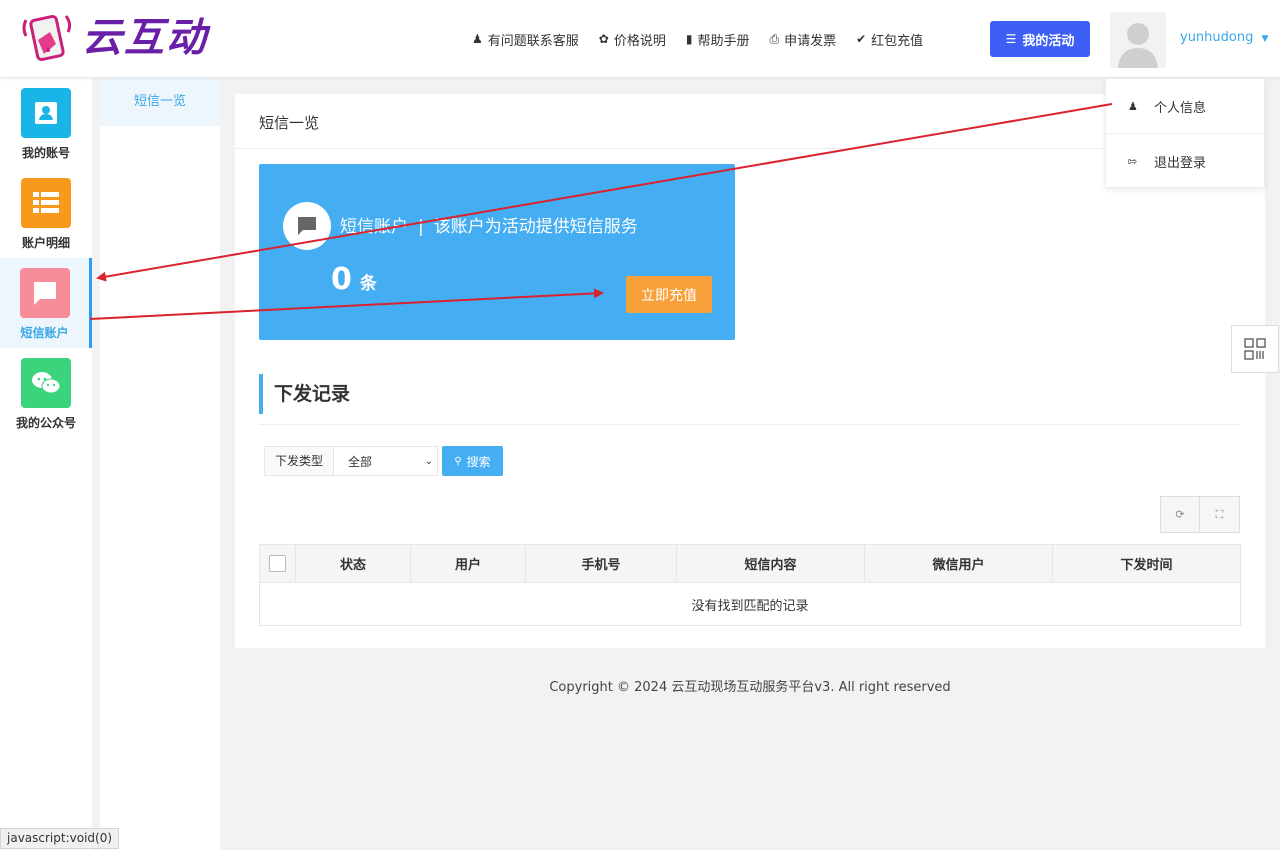  Describe the element at coordinates (145, 38) in the screenshot. I see `logo-text: 云互动` at that location.